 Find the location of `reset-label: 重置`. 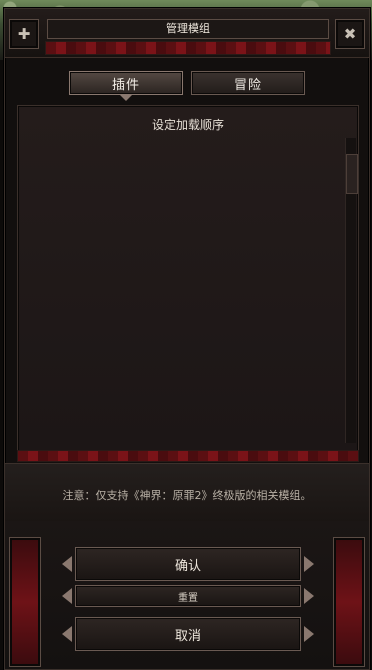

reset-label: 重置 is located at coordinates (188, 598).